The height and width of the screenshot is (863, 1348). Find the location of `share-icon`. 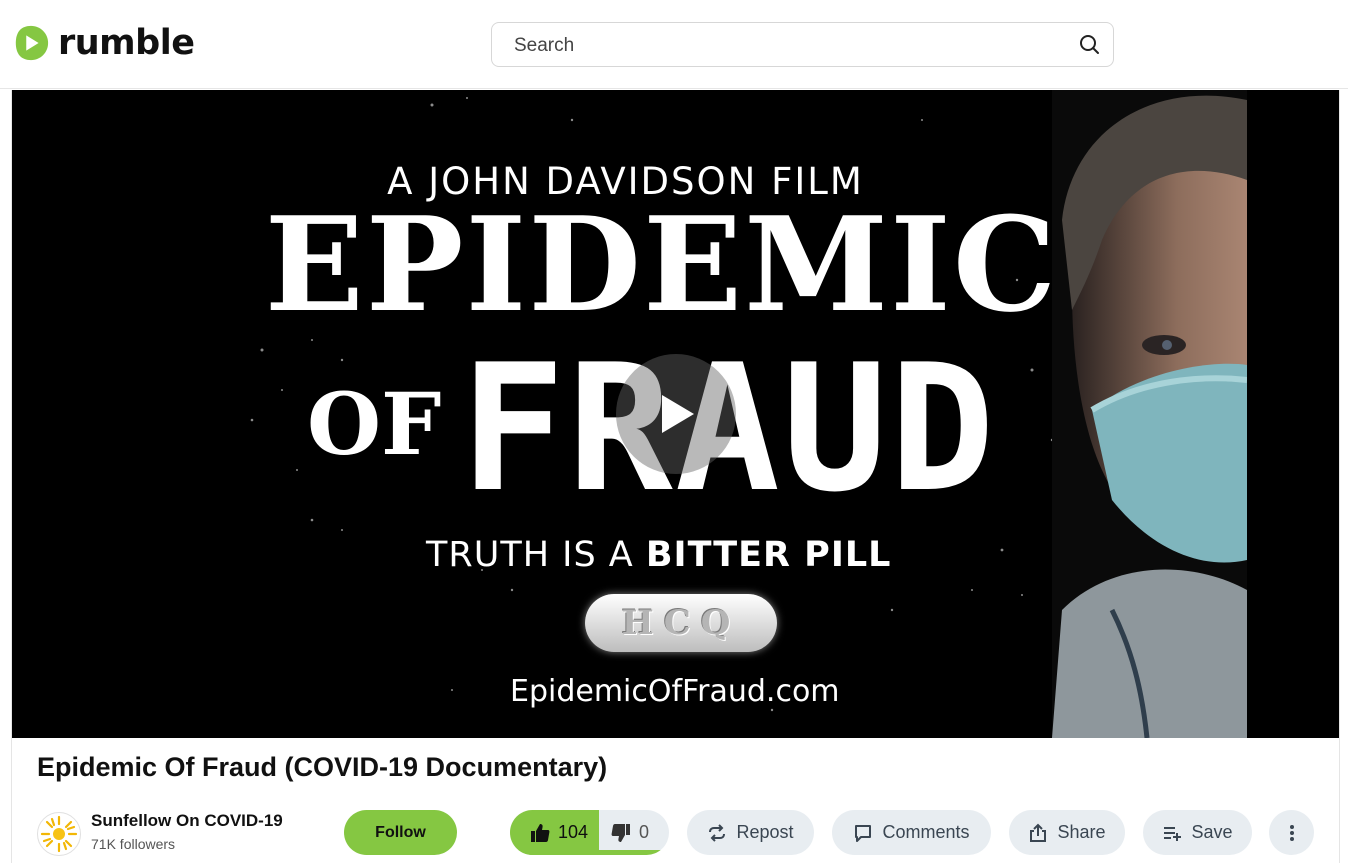

share-icon is located at coordinates (1038, 832).